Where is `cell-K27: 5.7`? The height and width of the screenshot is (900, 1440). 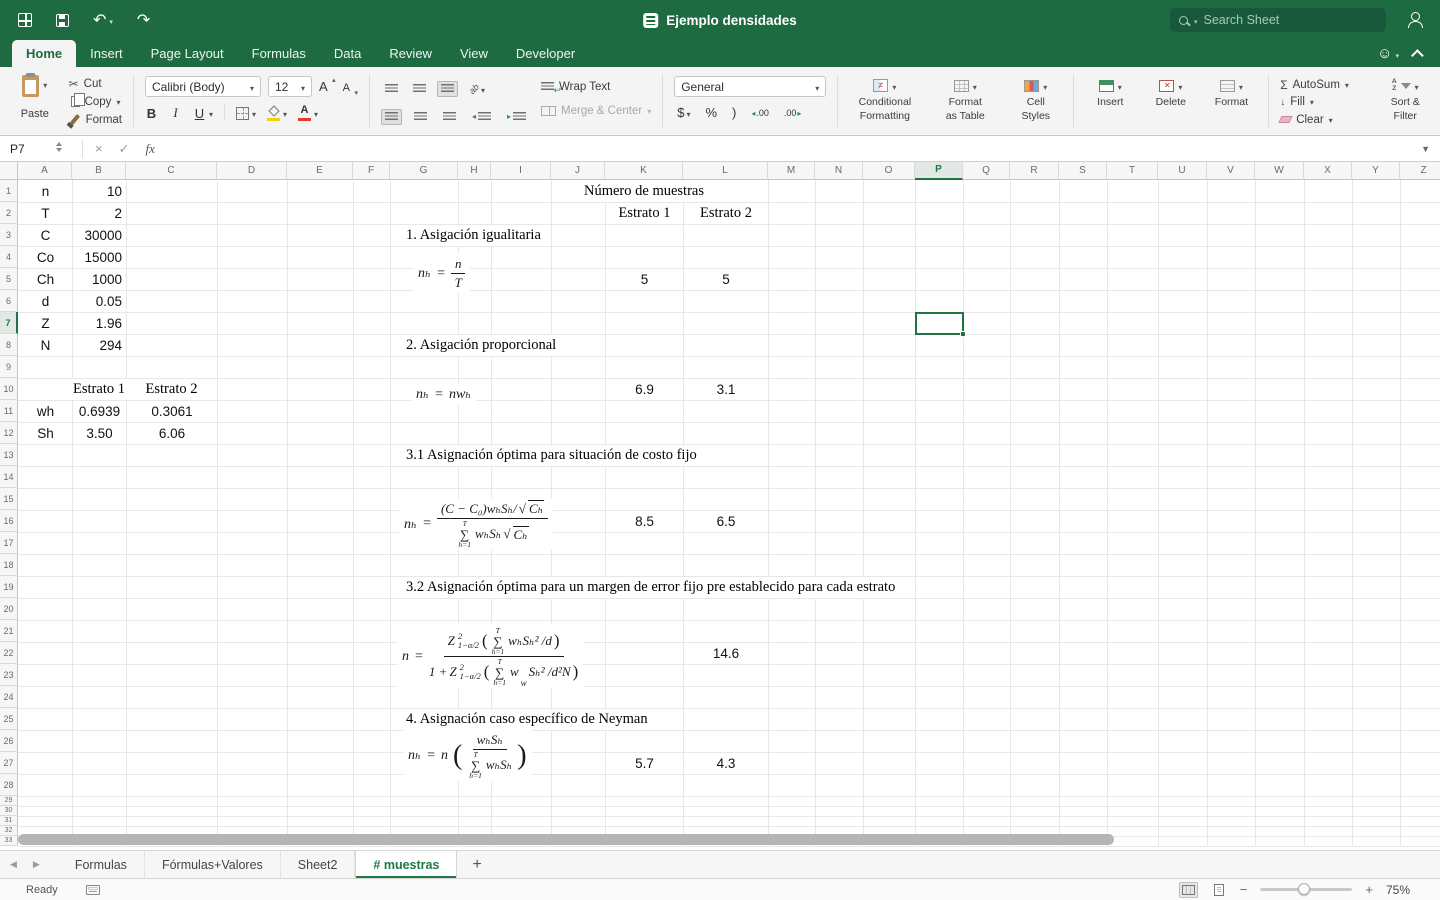 cell-K27: 5.7 is located at coordinates (644, 763).